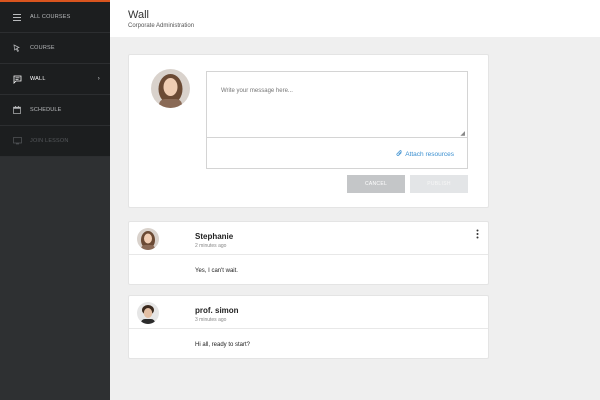  I want to click on attach-resources-link: Attach resources, so click(425, 154).